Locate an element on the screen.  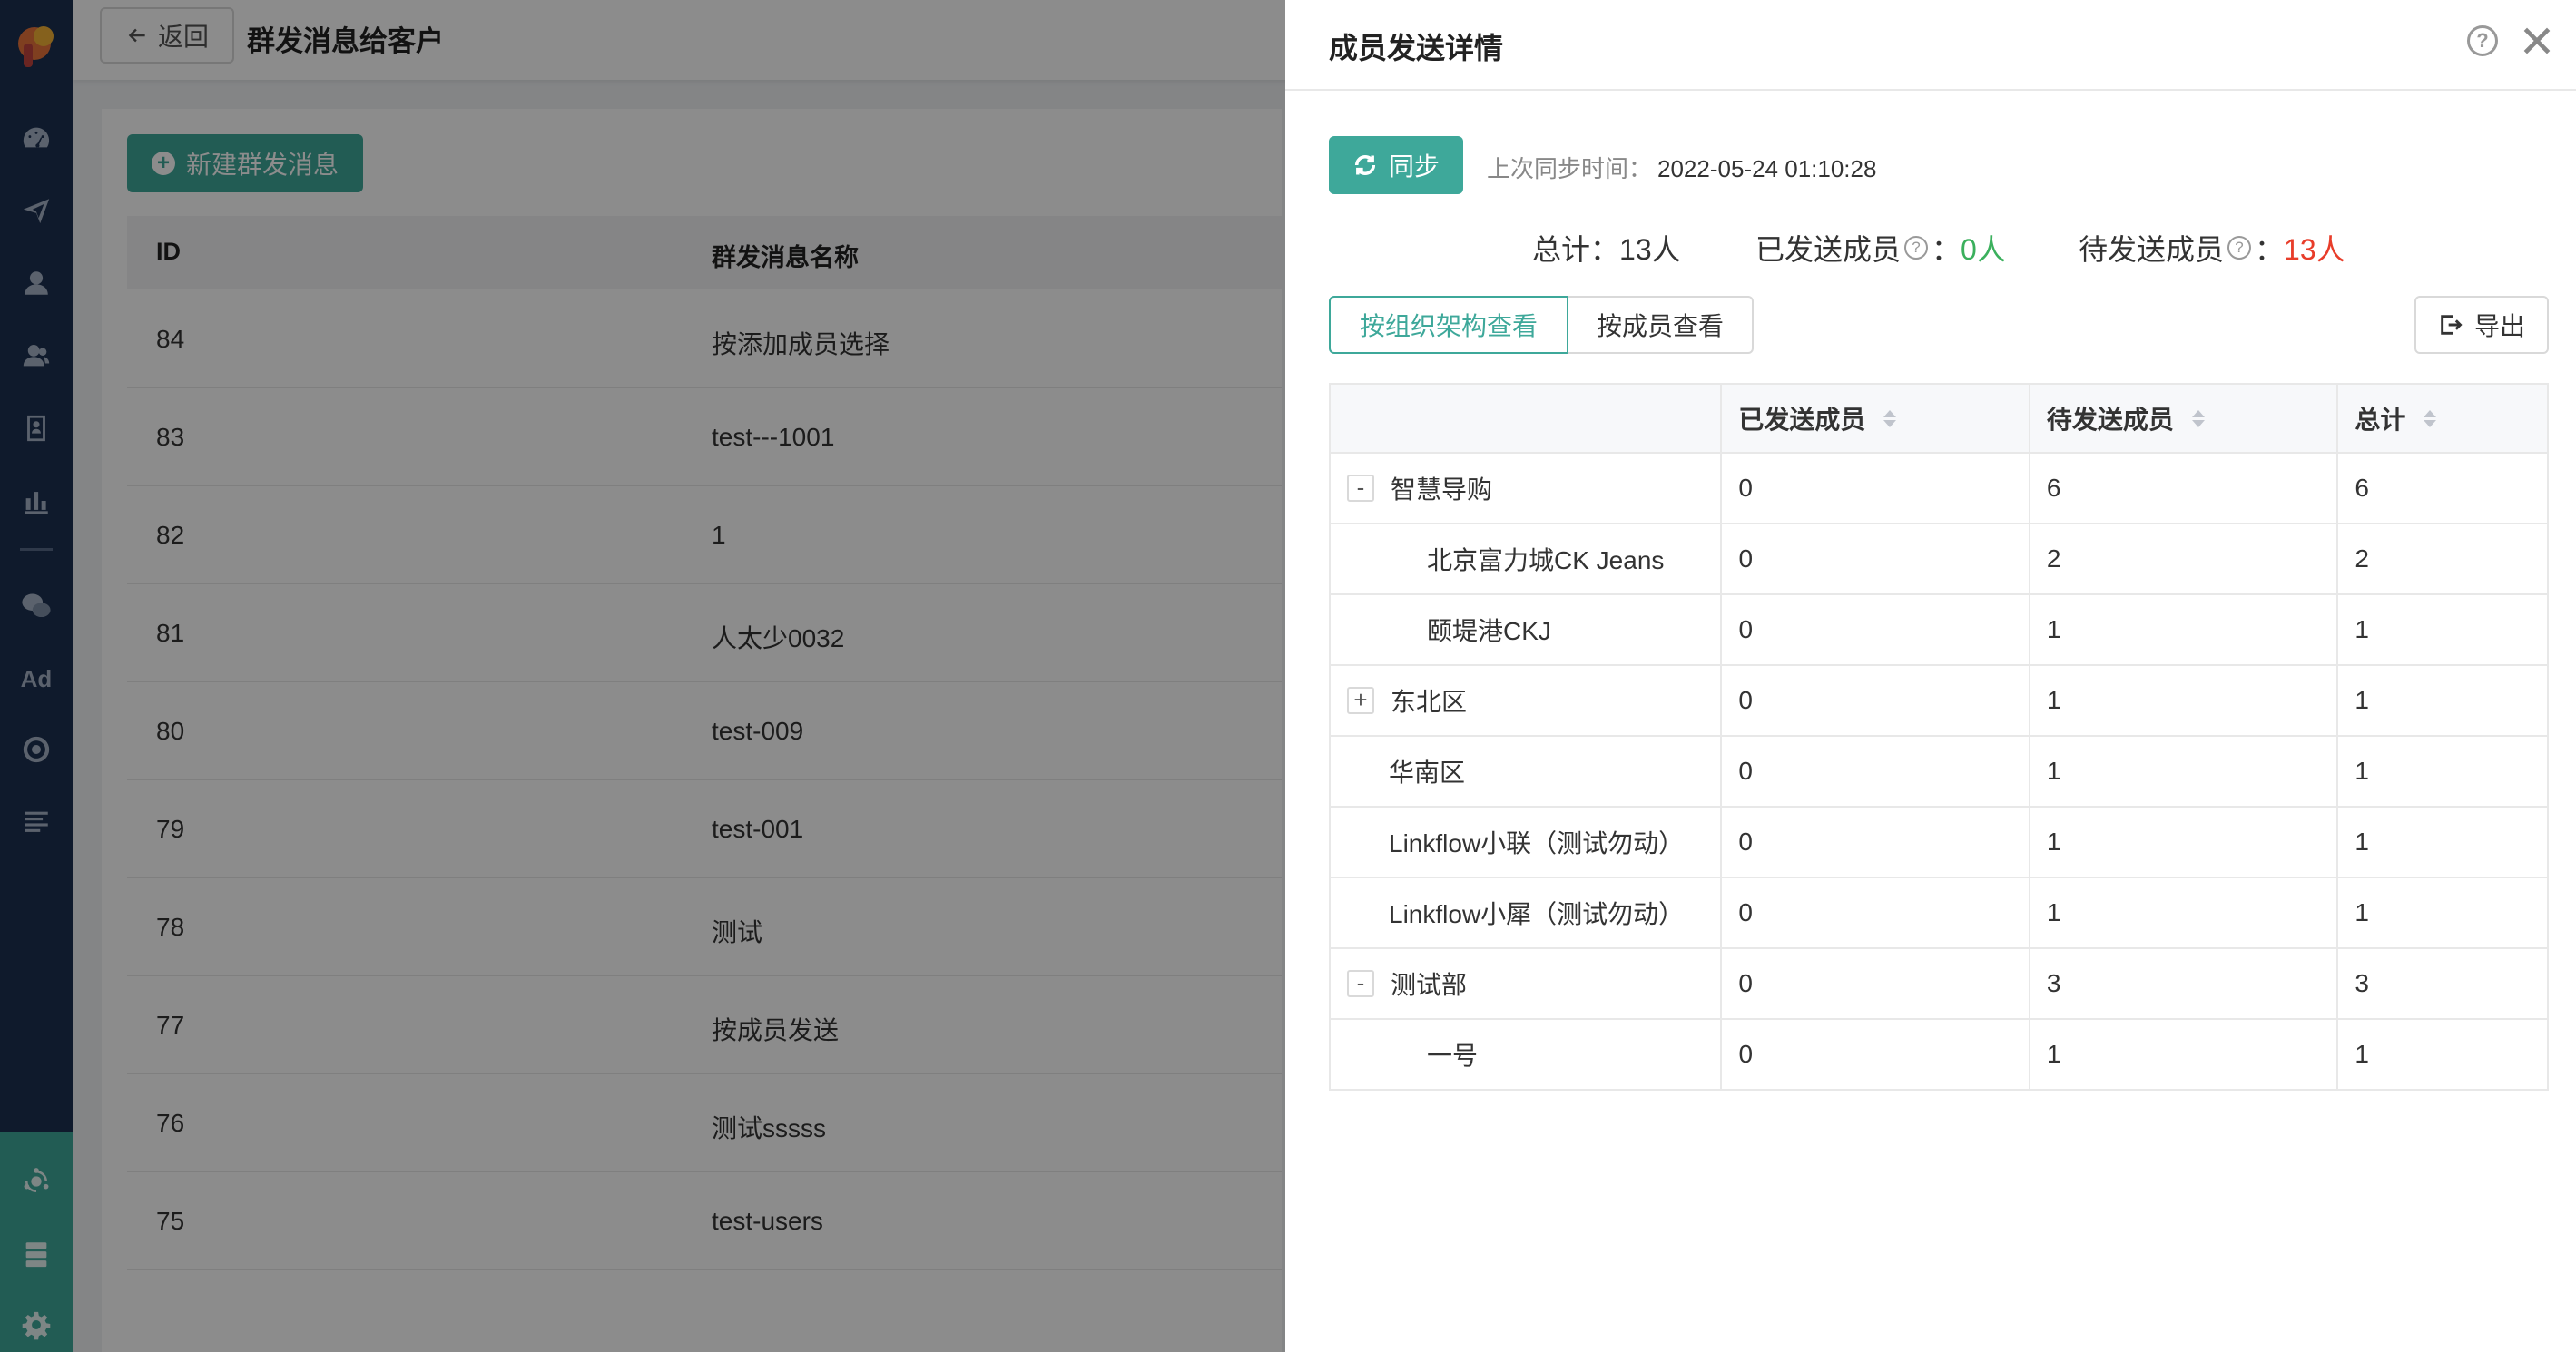
org-name: Linkflow小联（测试勿动） is located at coordinates (1537, 843).